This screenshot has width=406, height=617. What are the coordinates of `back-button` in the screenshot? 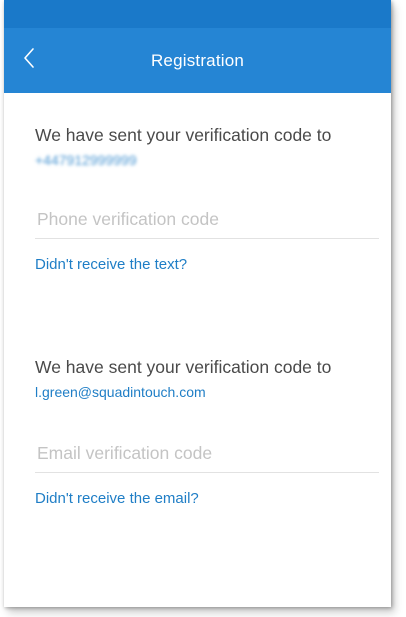 It's located at (29, 61).